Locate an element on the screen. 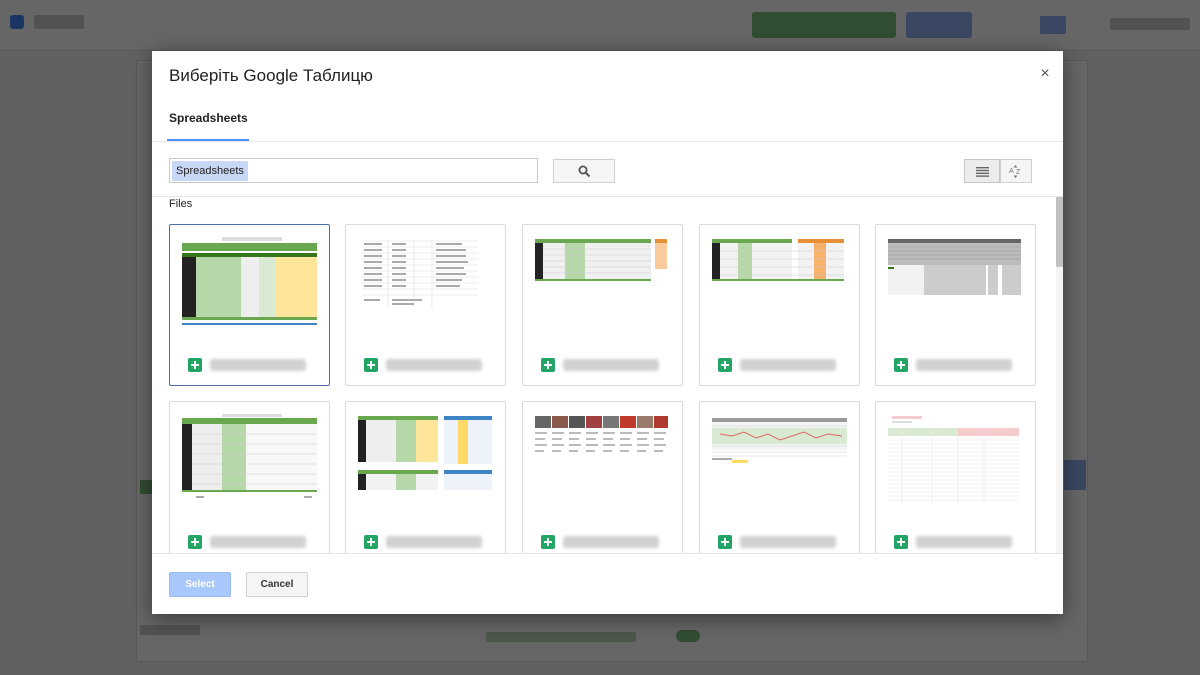 The width and height of the screenshot is (1200, 675). scrollbar-thumb is located at coordinates (1059, 232).